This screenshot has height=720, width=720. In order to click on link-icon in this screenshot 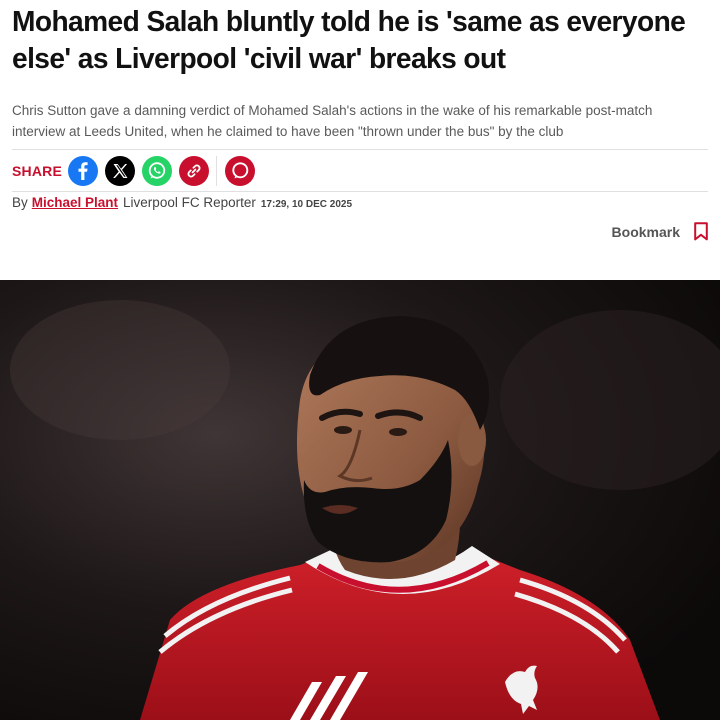, I will do `click(194, 170)`.